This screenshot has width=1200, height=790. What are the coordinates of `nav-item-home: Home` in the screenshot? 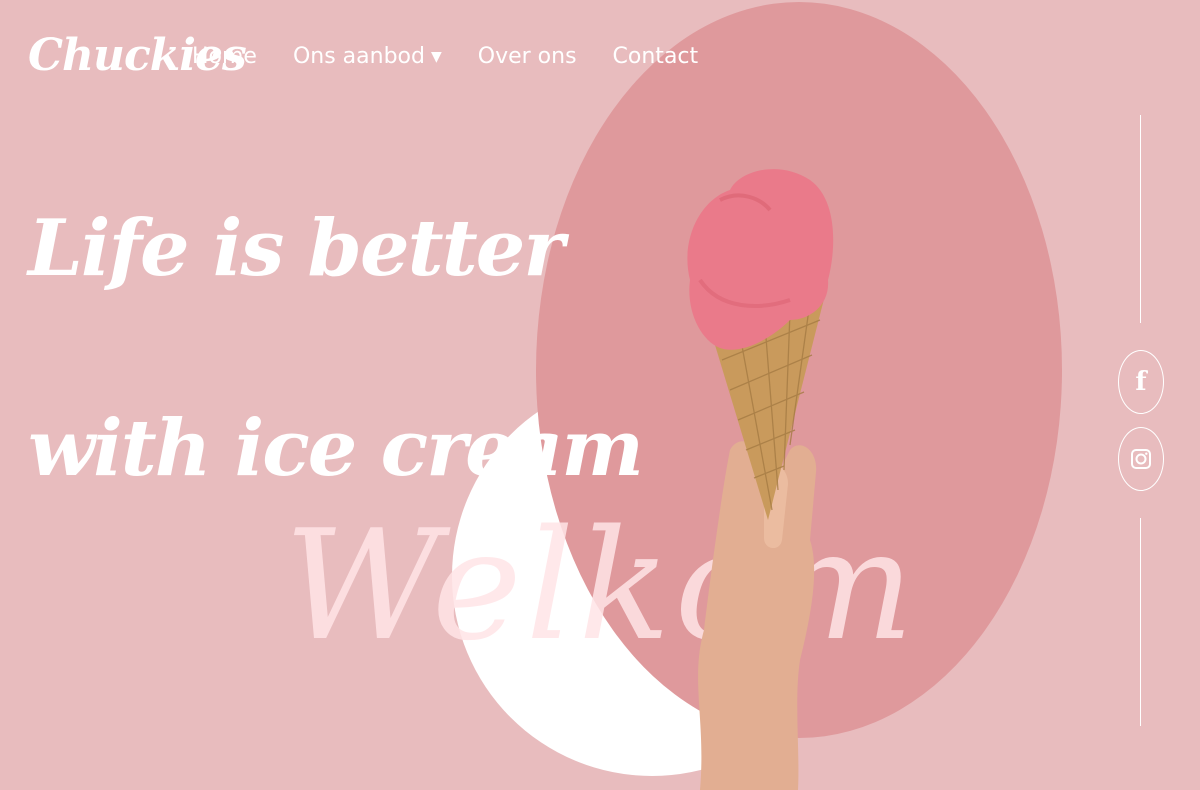 It's located at (224, 56).